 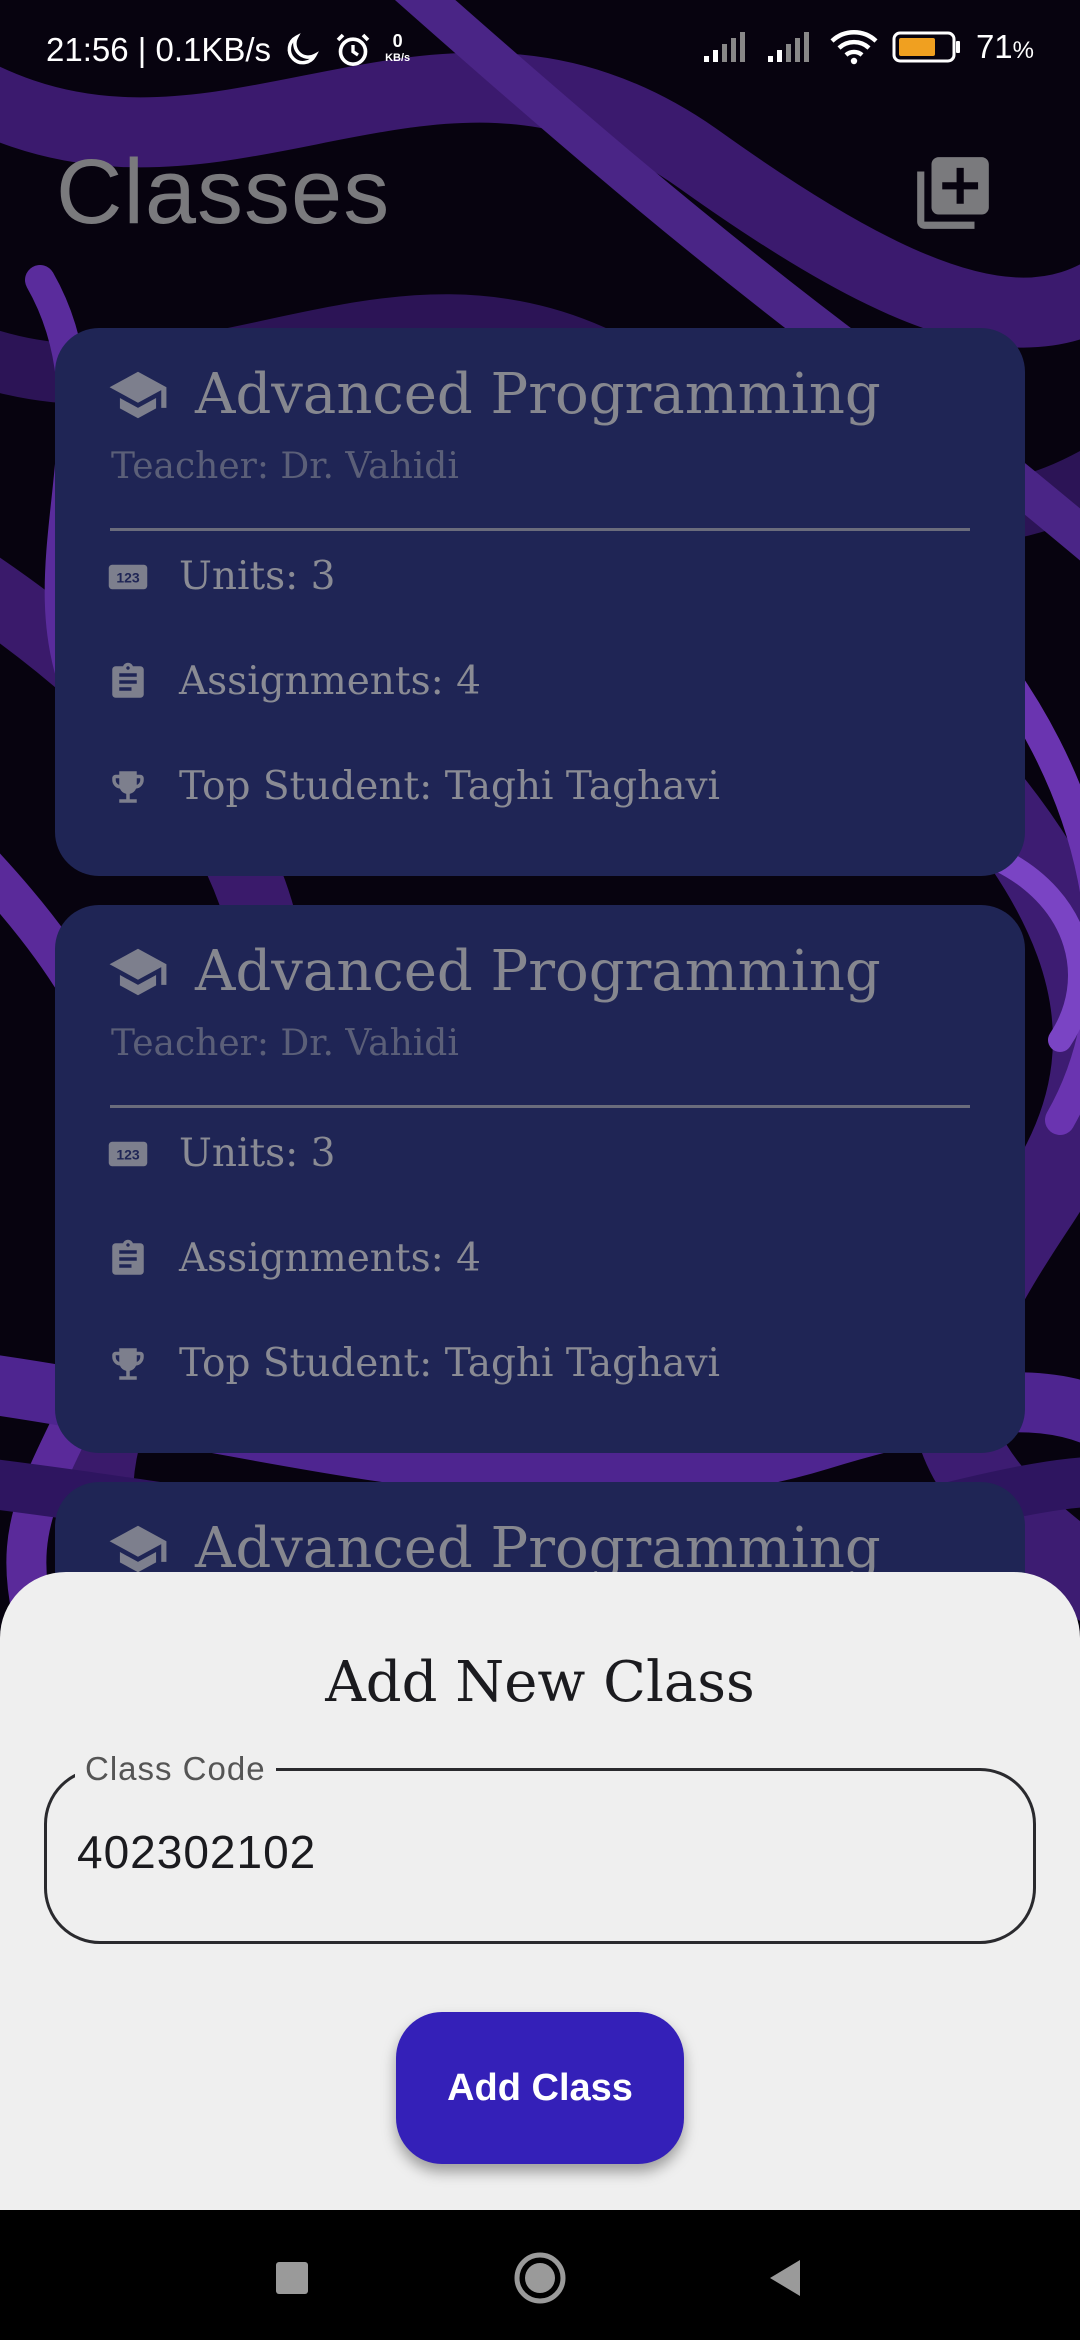 What do you see at coordinates (540, 2278) in the screenshot?
I see `home-icon` at bounding box center [540, 2278].